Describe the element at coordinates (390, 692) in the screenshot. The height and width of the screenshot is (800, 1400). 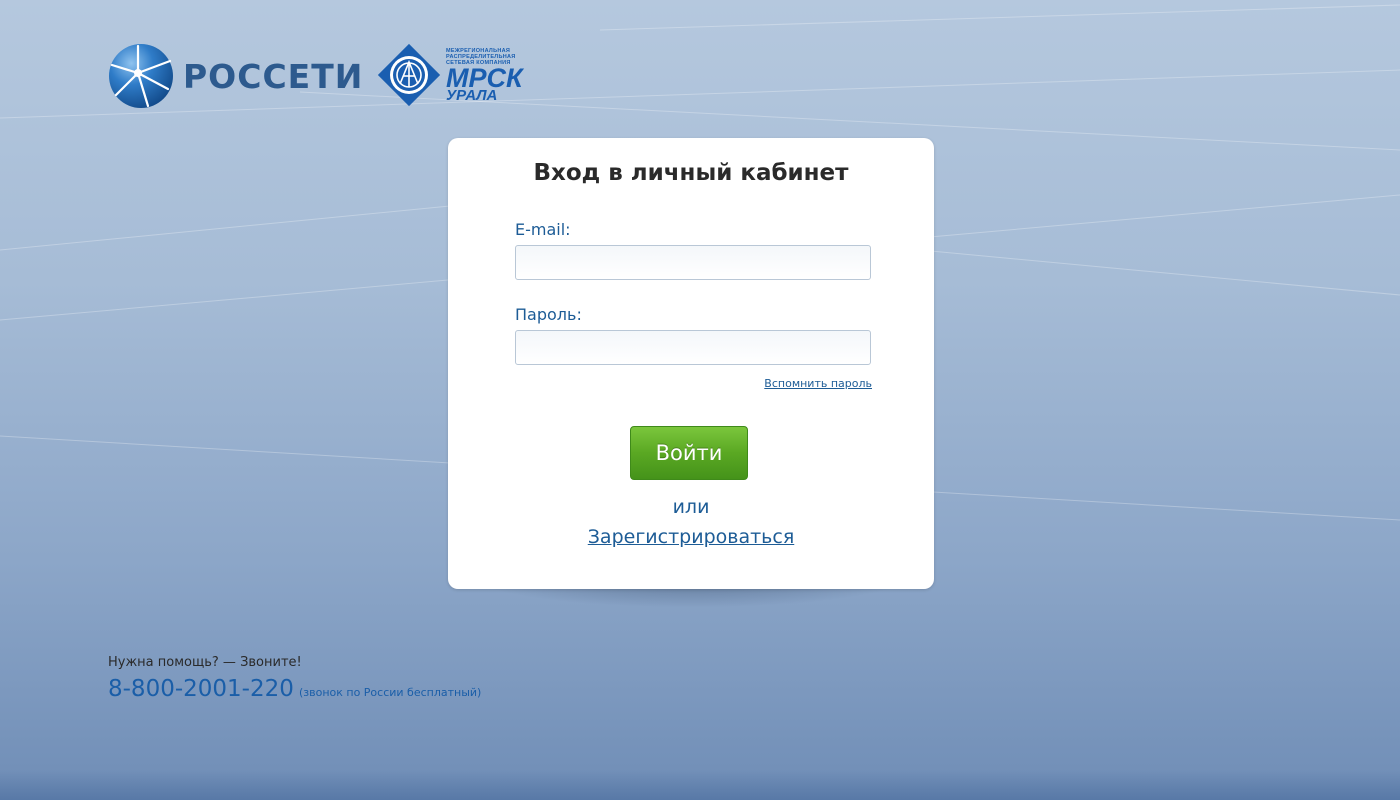
I see `help-phone-note: (звонок по России бесплатный)` at that location.